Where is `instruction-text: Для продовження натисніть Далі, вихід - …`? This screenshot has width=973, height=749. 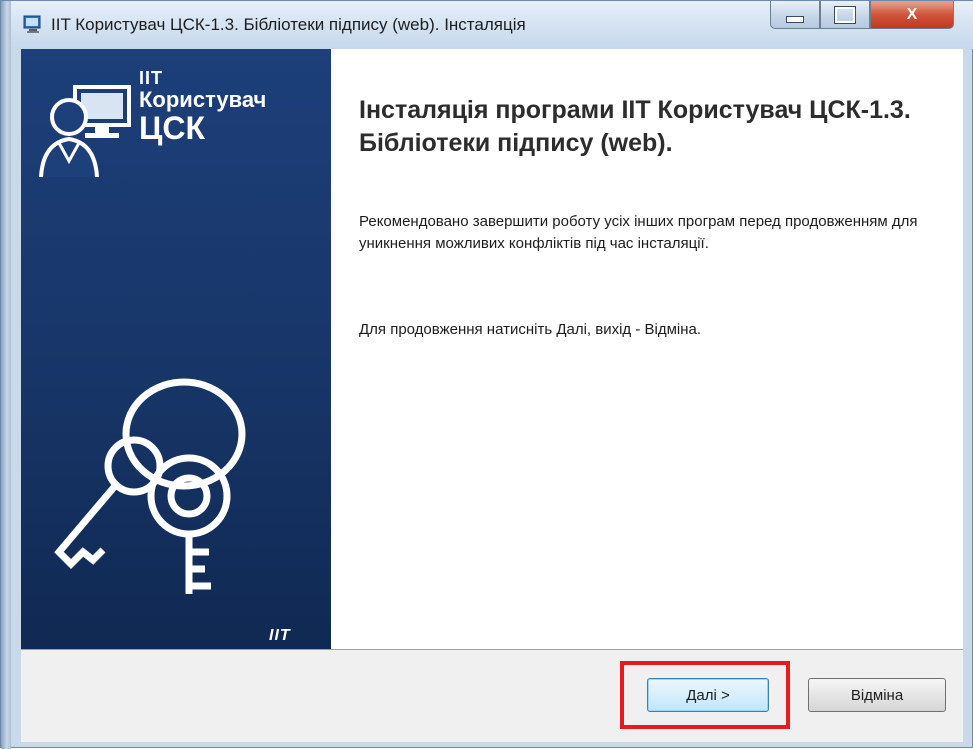
instruction-text: Для продовження натисніть Далі, вихід - … is located at coordinates (530, 329).